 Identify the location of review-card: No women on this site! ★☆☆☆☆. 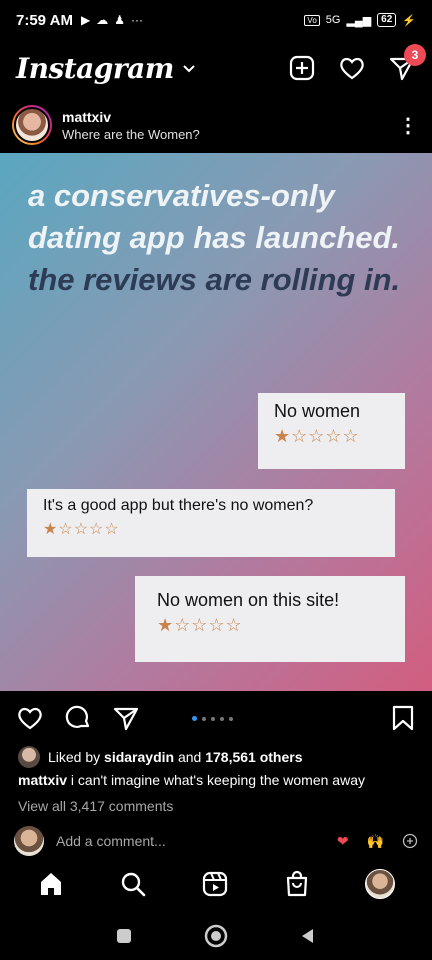
(270, 619).